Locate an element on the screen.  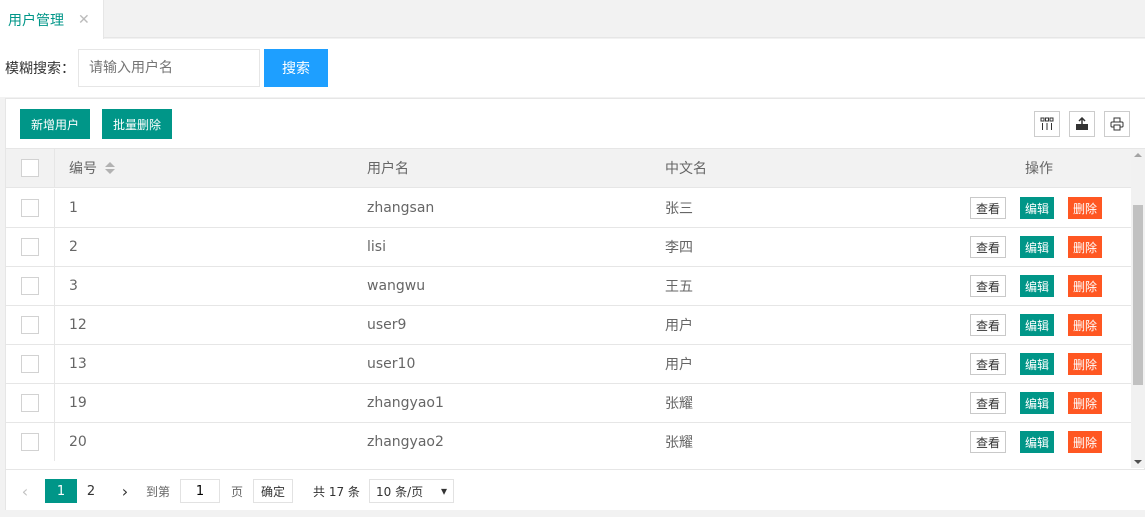
table-row: 12 user9 用户 查看 编辑 删除 is located at coordinates (568, 325).